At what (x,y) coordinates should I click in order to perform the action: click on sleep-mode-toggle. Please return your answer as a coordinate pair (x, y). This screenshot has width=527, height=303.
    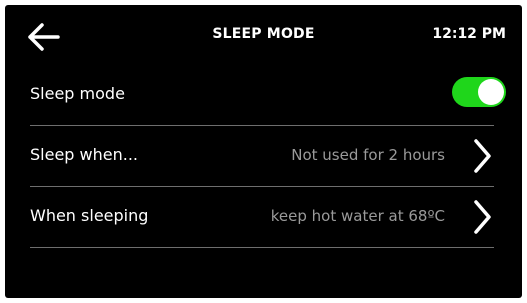
    Looking at the image, I should click on (479, 92).